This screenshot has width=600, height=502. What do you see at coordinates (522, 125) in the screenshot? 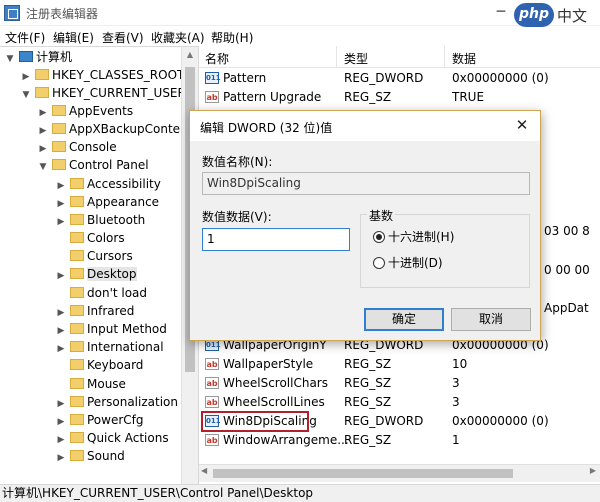
I see `close-icon: ✕` at bounding box center [522, 125].